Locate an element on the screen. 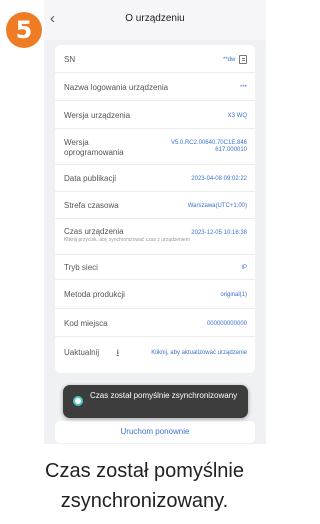 The width and height of the screenshot is (320, 524). row-label: Wersja urządzenia is located at coordinates (97, 115).